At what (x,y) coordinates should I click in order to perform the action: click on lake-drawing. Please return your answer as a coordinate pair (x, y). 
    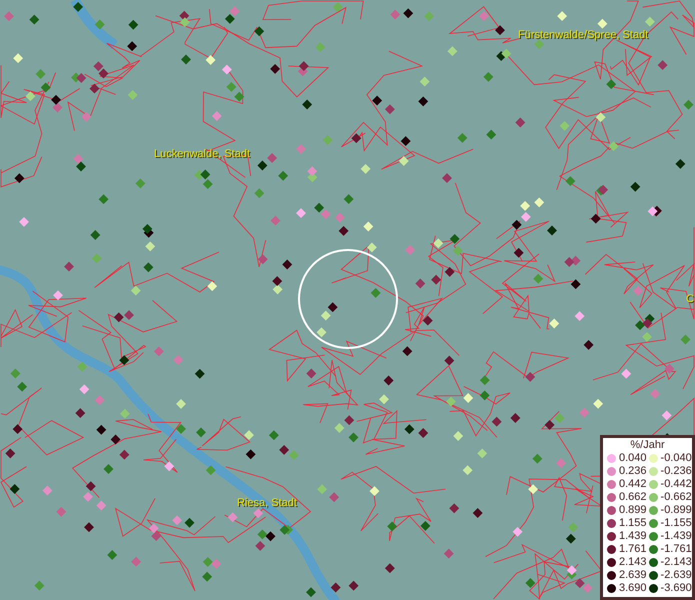
    Looking at the image, I should click on (94, 25).